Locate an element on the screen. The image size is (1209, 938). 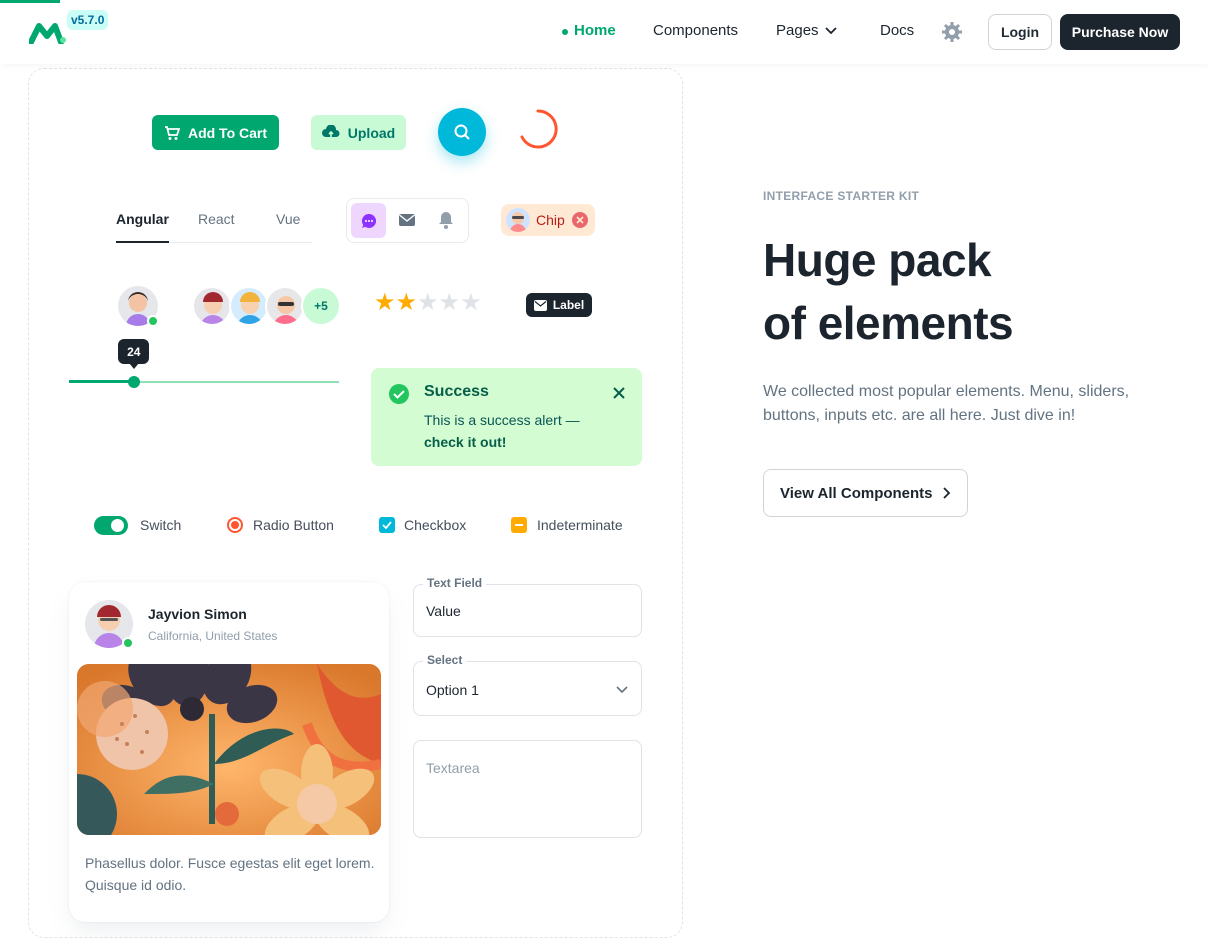
gear-icon is located at coordinates (952, 32).